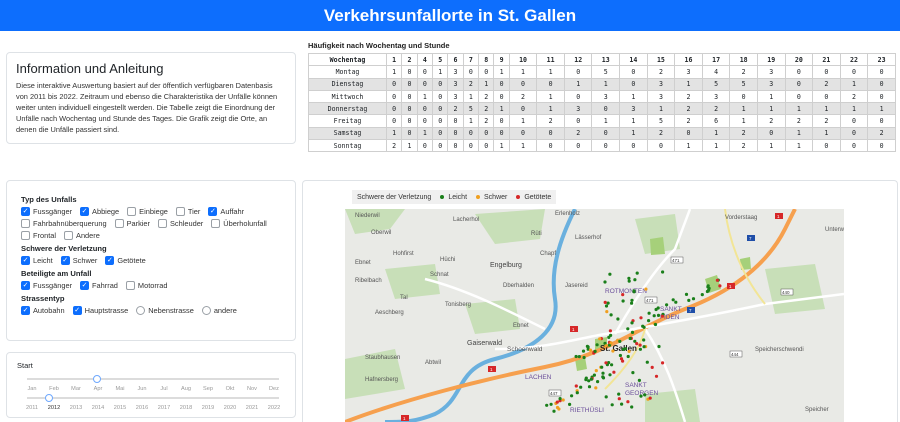  What do you see at coordinates (46, 211) in the screenshot?
I see `filter-option-typ: ✓ Fussgänger` at bounding box center [46, 211].